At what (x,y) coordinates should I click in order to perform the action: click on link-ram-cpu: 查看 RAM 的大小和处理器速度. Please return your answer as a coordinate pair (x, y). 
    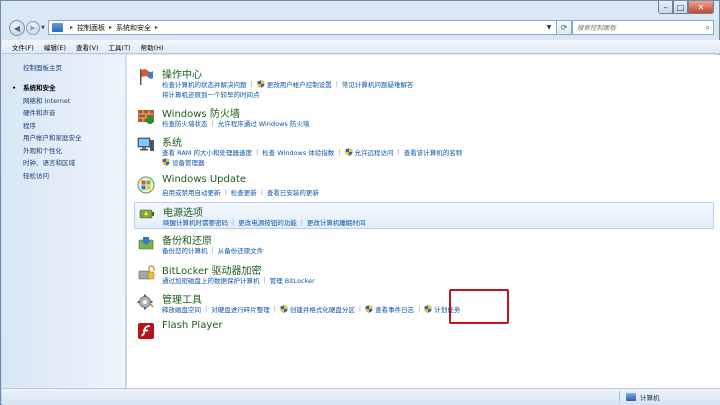
    Looking at the image, I should click on (207, 152).